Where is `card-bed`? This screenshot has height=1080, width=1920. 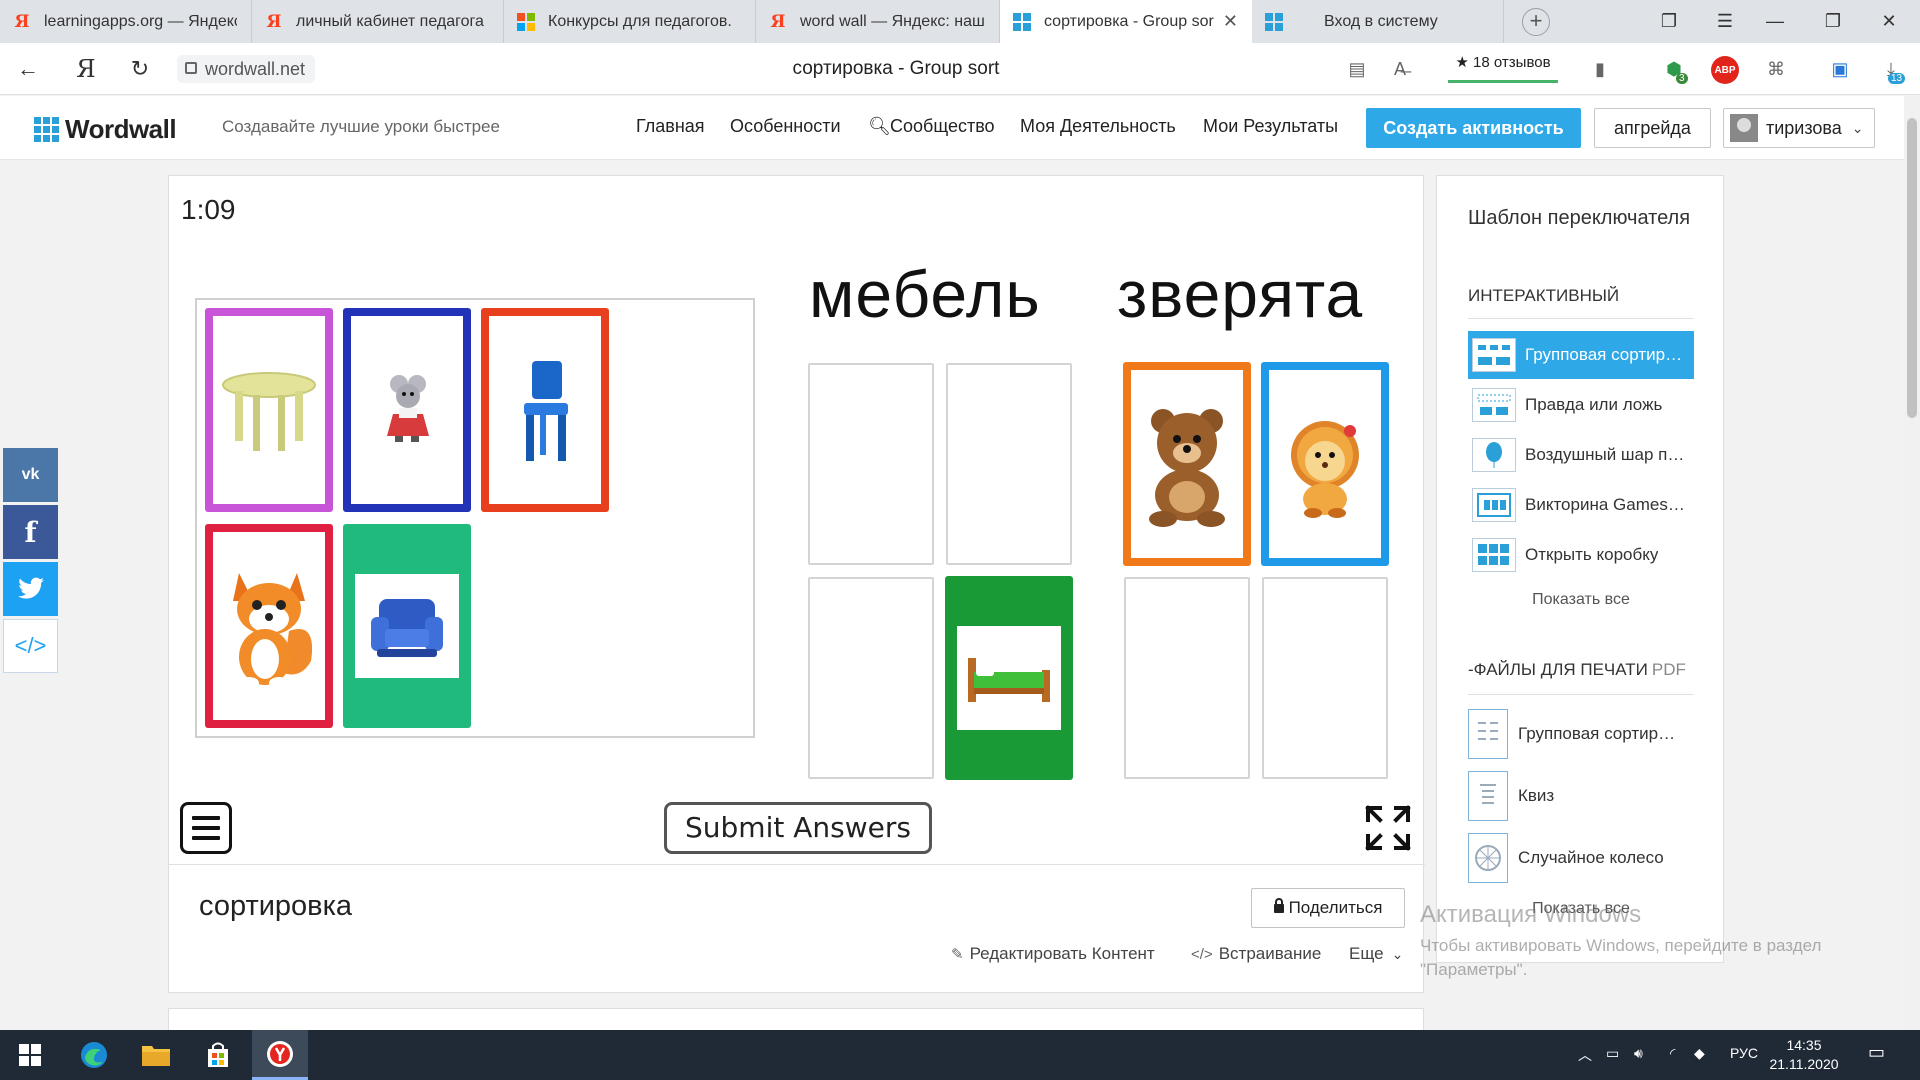 card-bed is located at coordinates (1009, 678).